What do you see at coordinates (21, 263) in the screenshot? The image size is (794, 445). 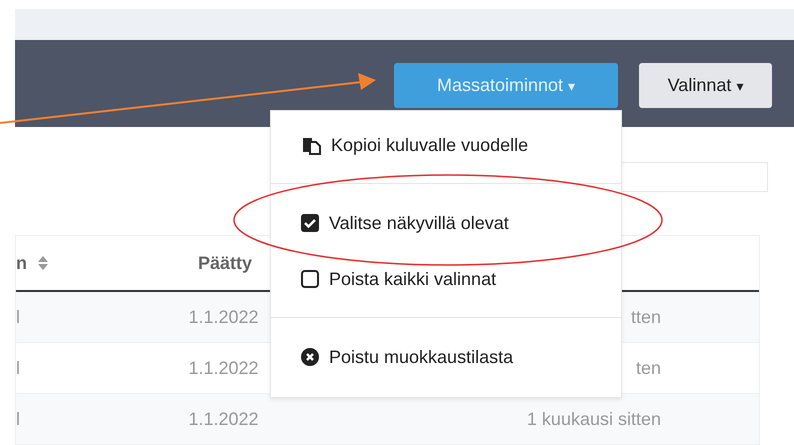 I see `column-header: n` at bounding box center [21, 263].